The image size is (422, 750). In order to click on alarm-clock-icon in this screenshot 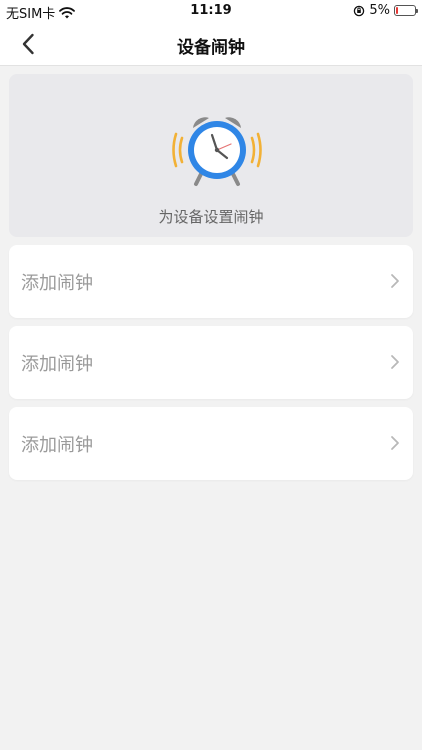, I will do `click(217, 151)`.